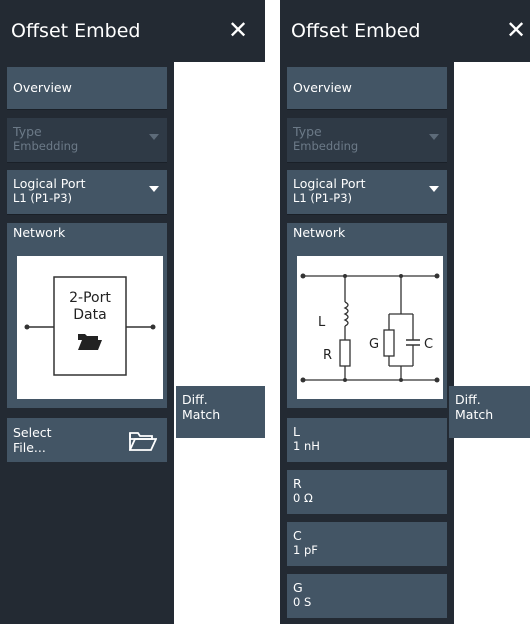 Image resolution: width=530 pixels, height=624 pixels. Describe the element at coordinates (302, 602) in the screenshot. I see `param-value: 0 S` at that location.